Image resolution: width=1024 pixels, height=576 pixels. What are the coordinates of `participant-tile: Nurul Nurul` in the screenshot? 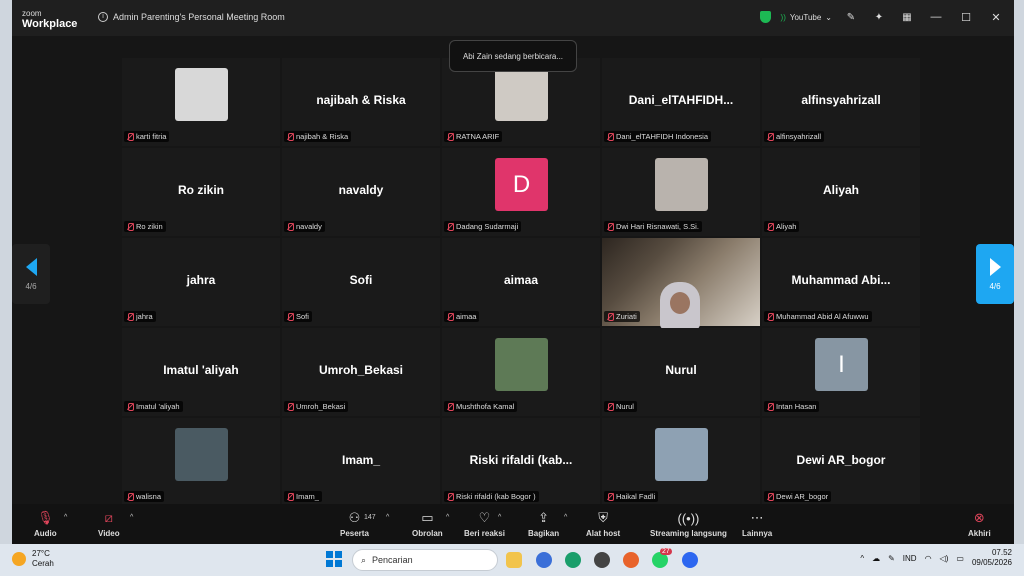 It's located at (681, 372).